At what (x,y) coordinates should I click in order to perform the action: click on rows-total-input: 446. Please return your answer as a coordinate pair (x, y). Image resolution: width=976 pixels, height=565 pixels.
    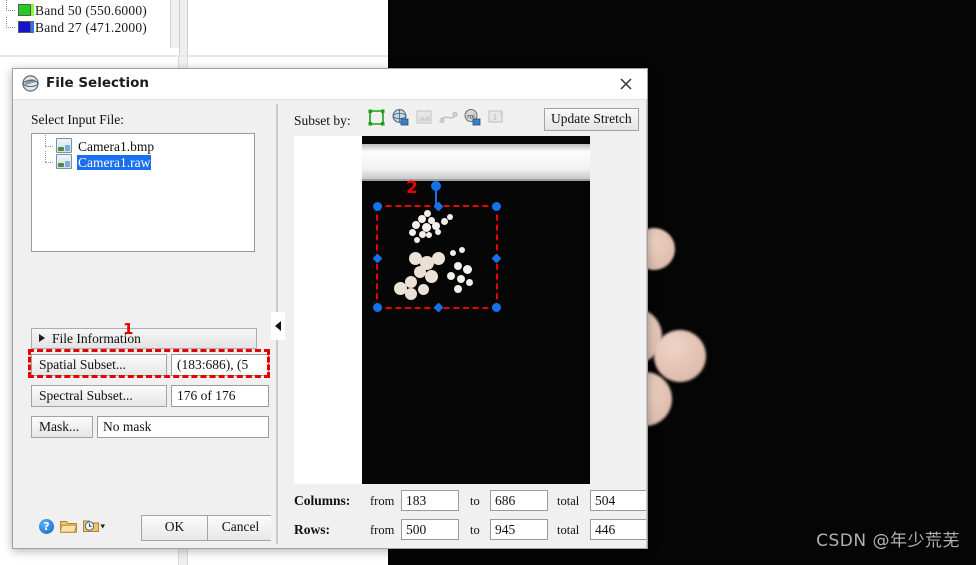
    Looking at the image, I should click on (618, 529).